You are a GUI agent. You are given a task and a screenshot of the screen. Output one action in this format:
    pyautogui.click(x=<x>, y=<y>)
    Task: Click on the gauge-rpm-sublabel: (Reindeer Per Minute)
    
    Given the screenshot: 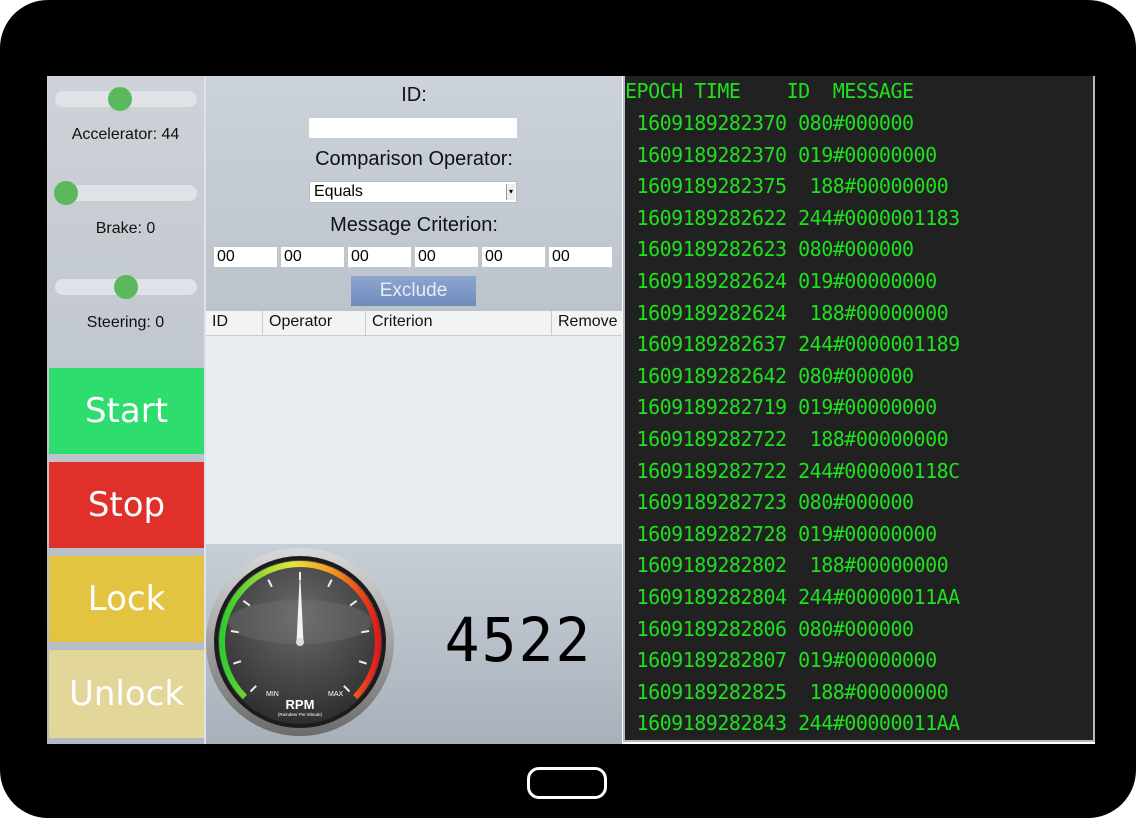 What is the action you would take?
    pyautogui.click(x=300, y=714)
    